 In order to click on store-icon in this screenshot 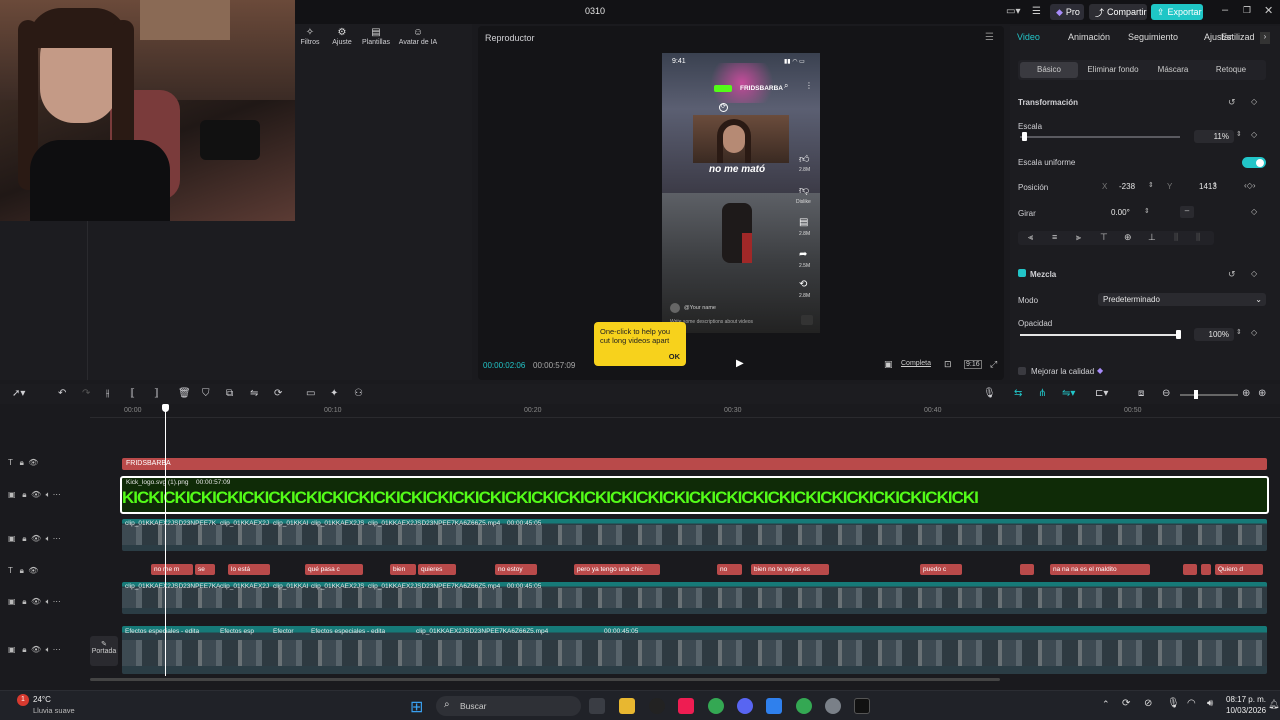, I will do `click(774, 706)`.